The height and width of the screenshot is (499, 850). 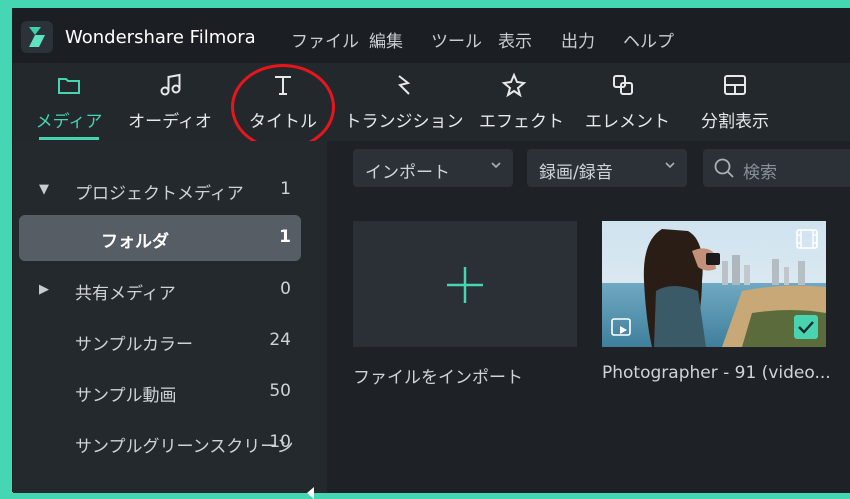 I want to click on library-item-label: 共有メディア, so click(x=125, y=294).